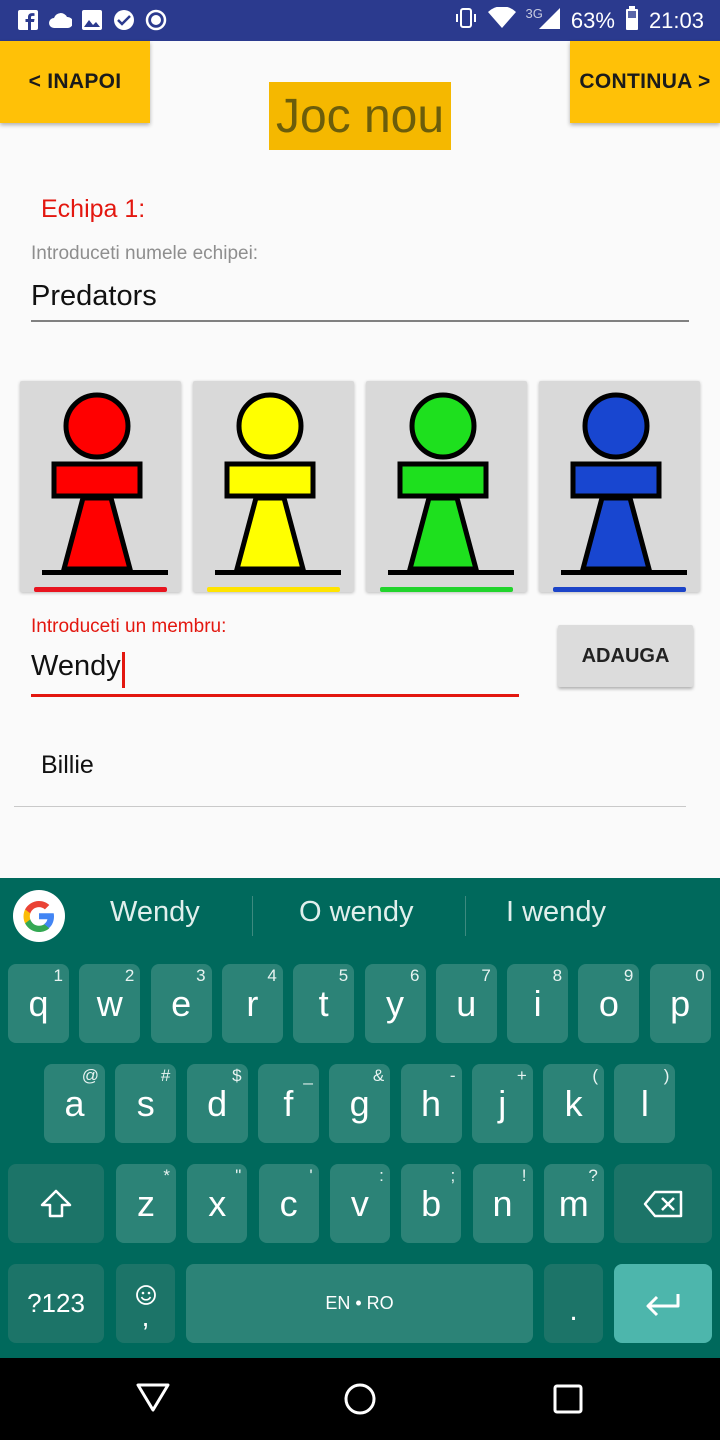 The height and width of the screenshot is (1440, 720). I want to click on key-l: l), so click(645, 1103).